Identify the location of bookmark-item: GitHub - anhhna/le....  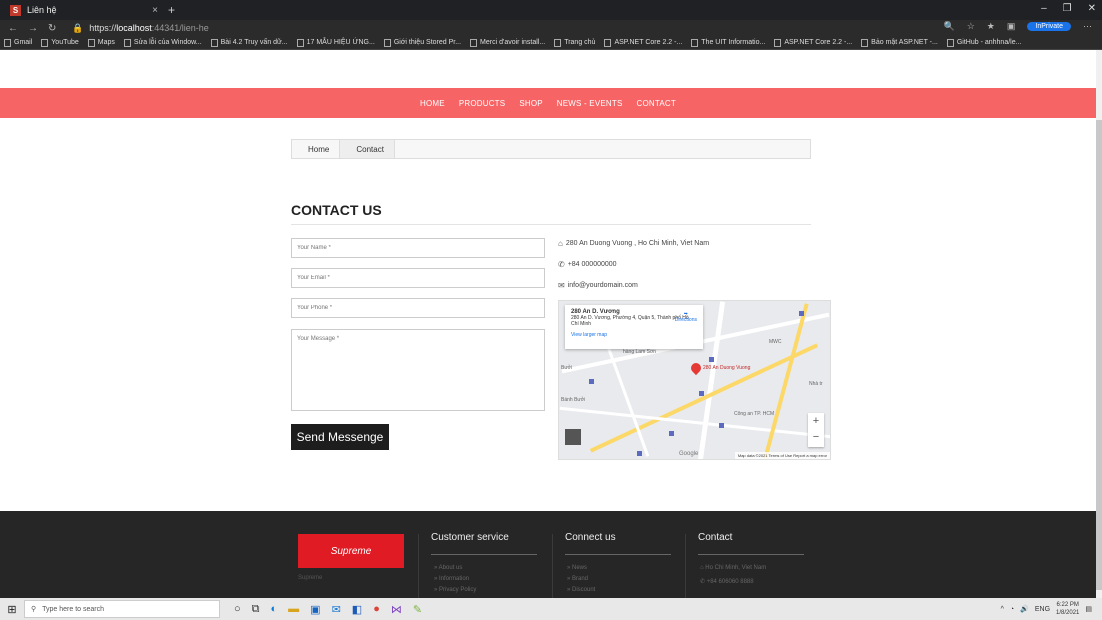
(983, 42).